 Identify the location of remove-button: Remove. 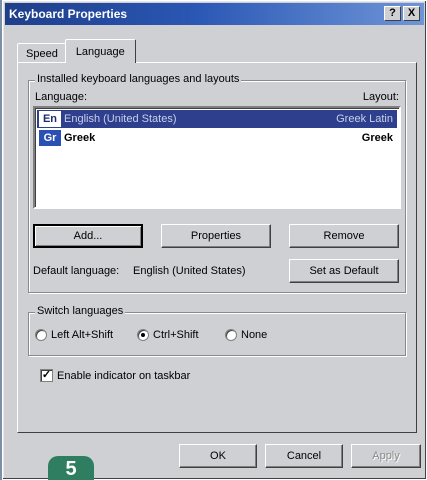
(344, 236).